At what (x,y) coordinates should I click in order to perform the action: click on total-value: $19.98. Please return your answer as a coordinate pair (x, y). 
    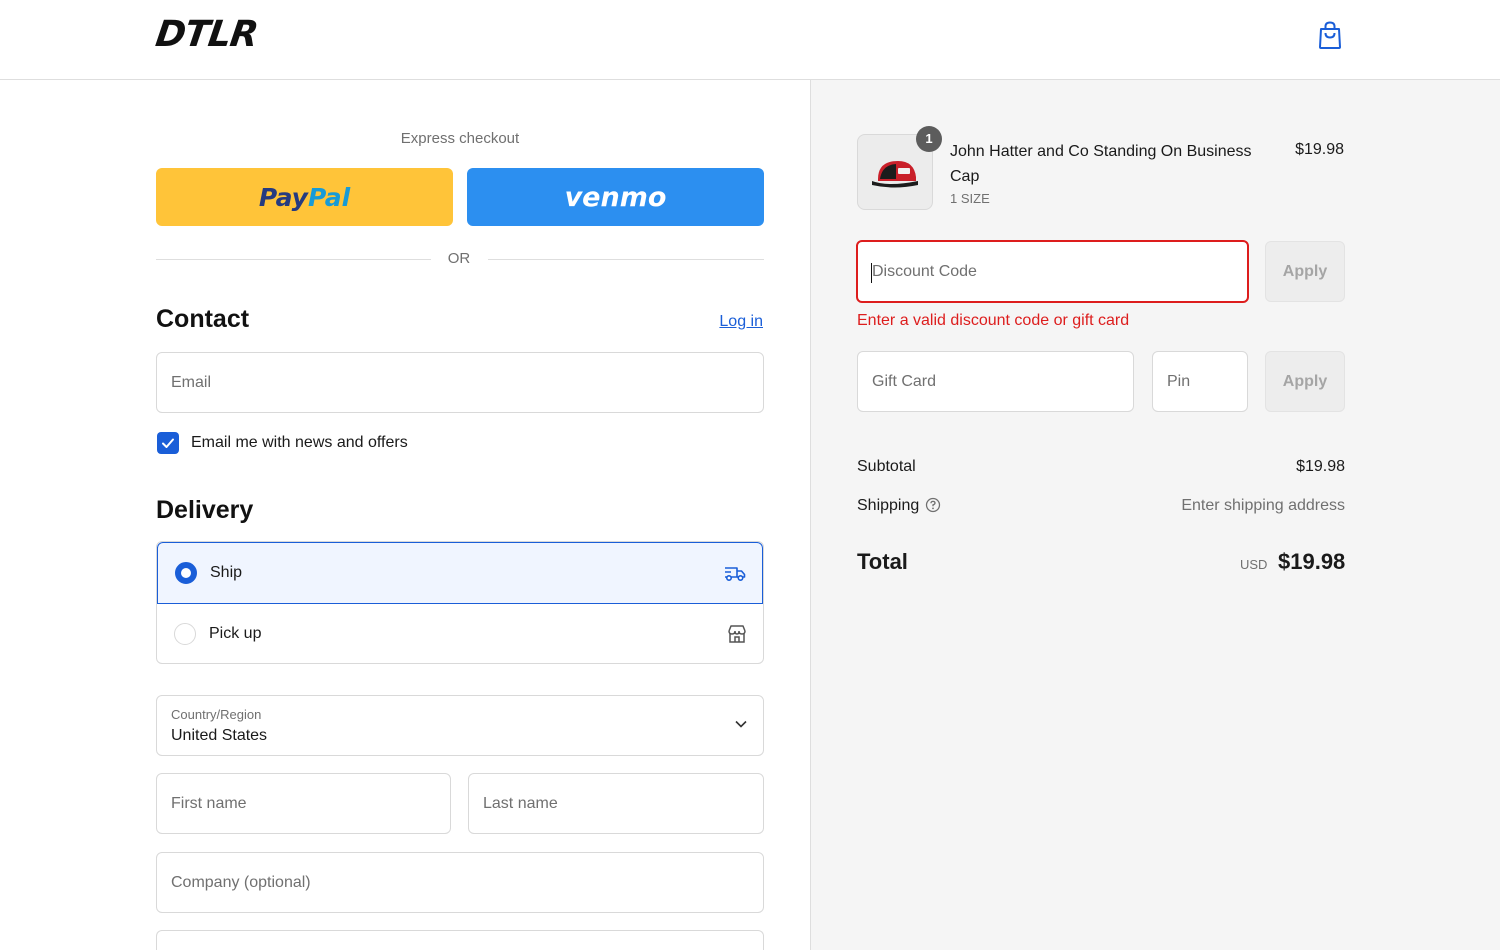
    Looking at the image, I should click on (1312, 561).